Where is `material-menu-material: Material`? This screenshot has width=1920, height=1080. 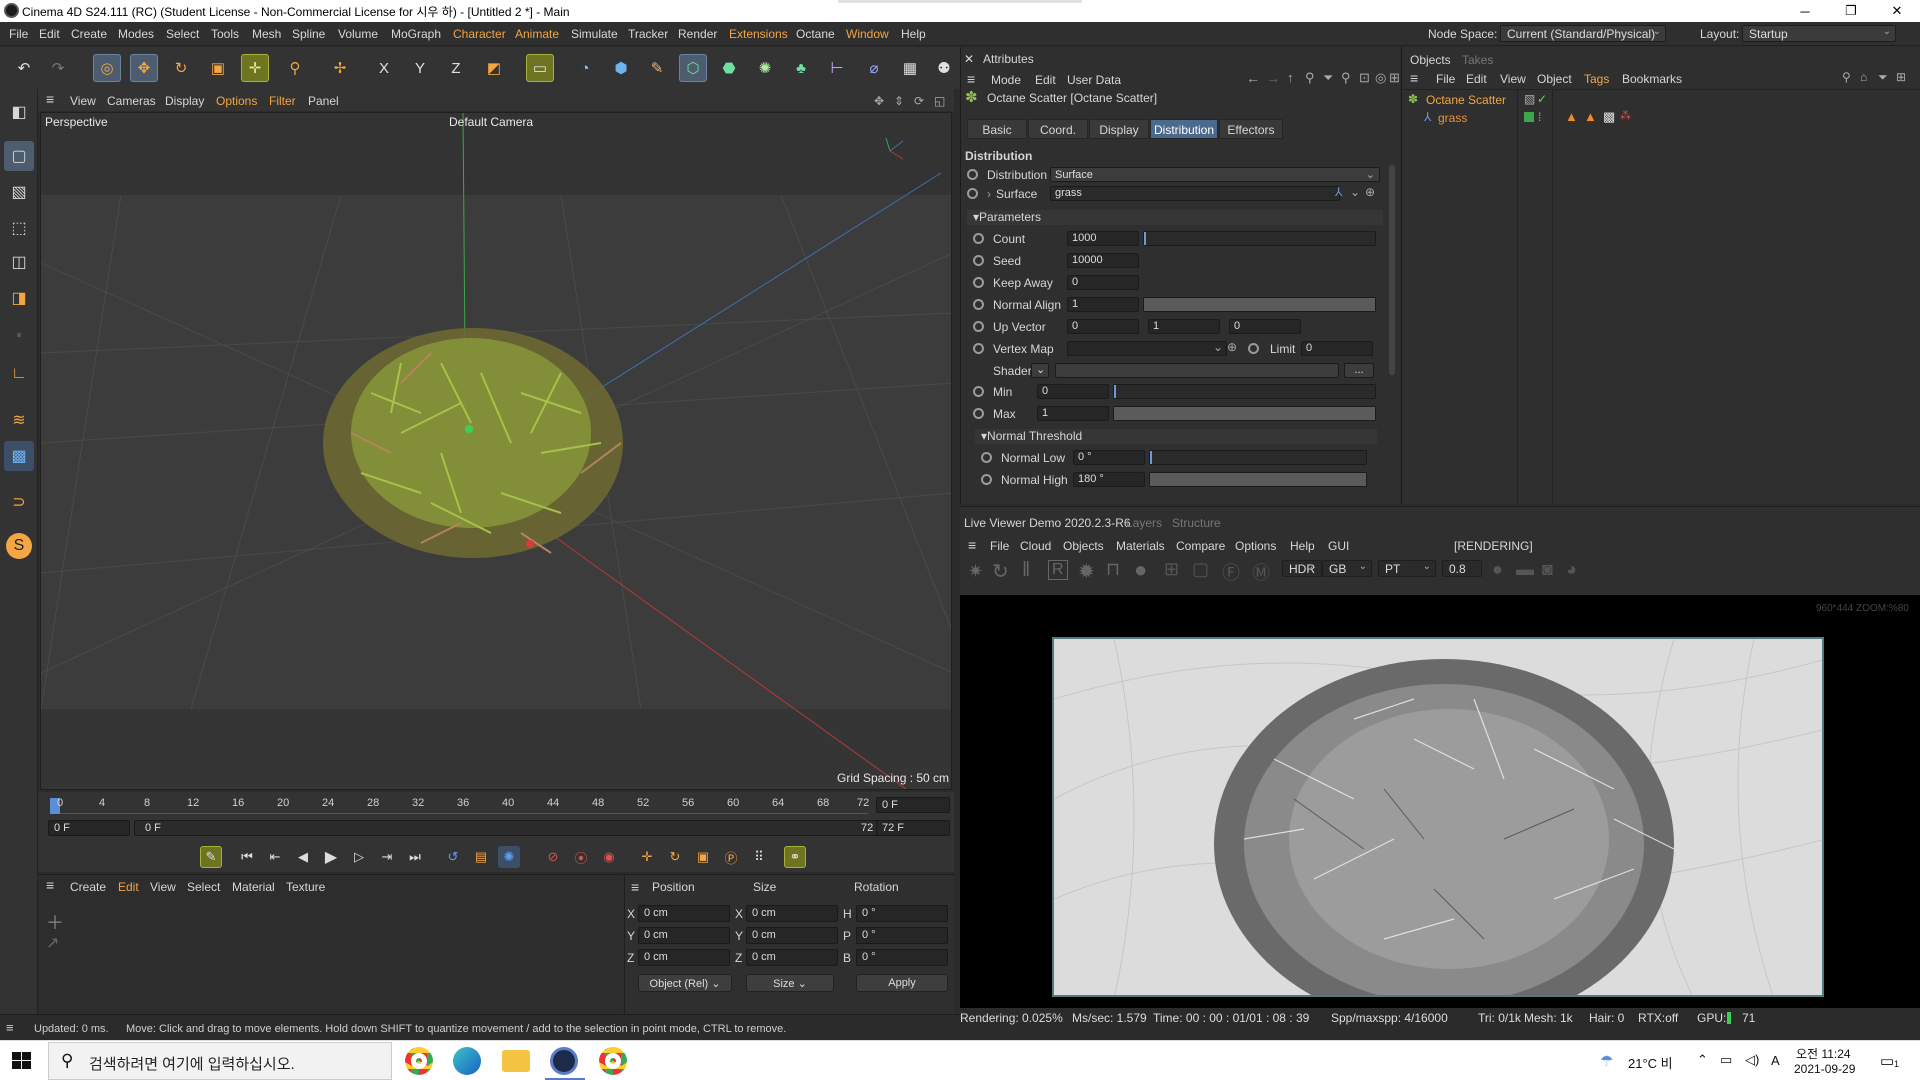 material-menu-material: Material is located at coordinates (253, 887).